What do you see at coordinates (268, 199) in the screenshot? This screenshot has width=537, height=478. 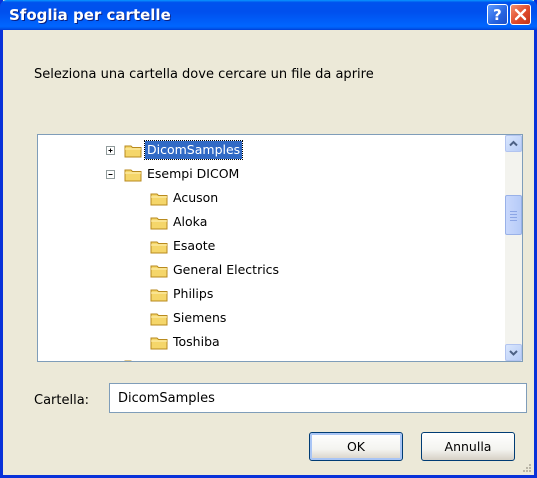 I see `tree-item-acuson: Acuson` at bounding box center [268, 199].